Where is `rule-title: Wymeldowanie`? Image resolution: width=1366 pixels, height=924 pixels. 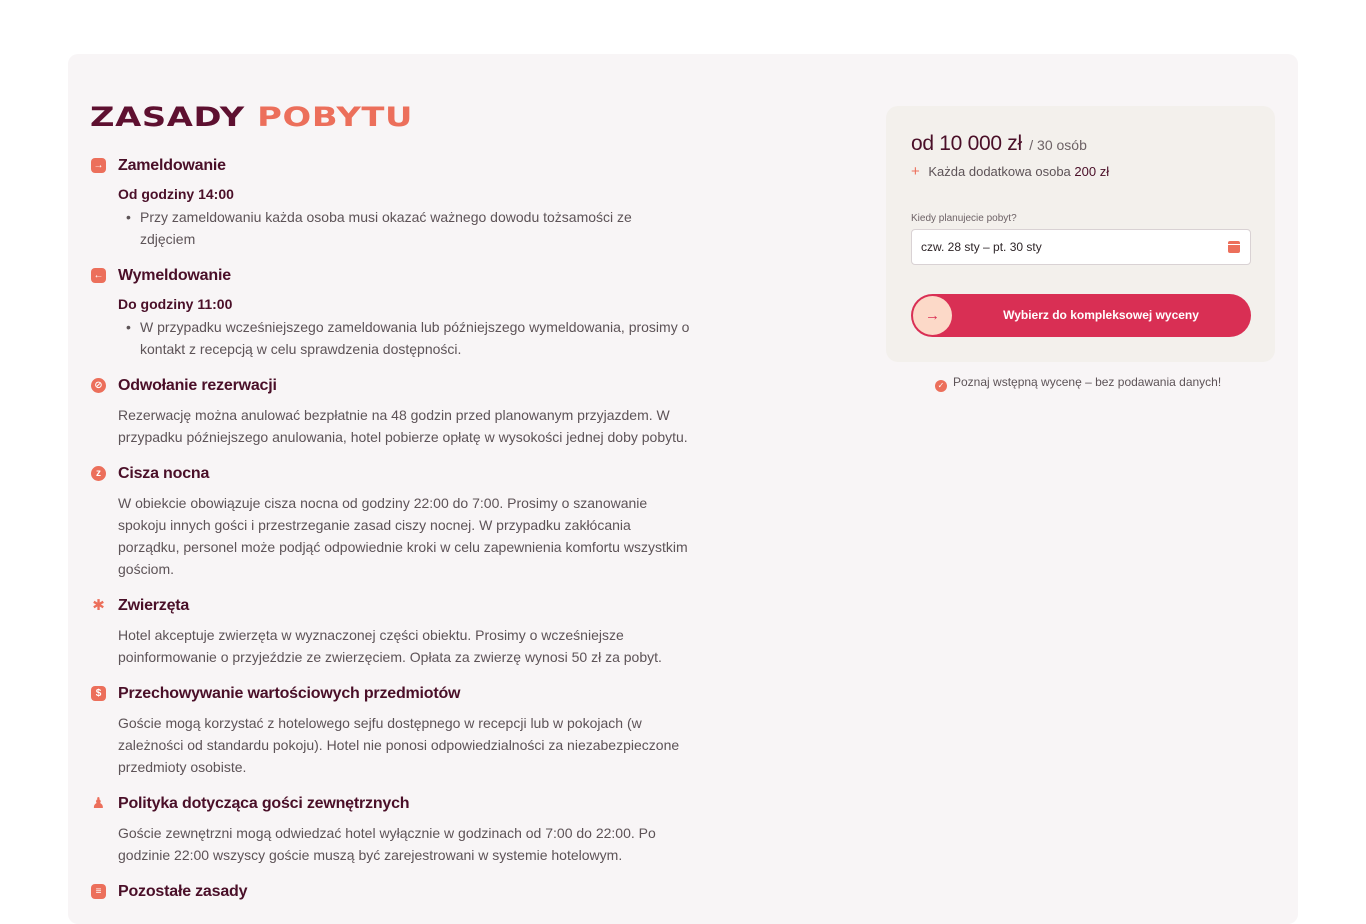
rule-title: Wymeldowanie is located at coordinates (174, 275).